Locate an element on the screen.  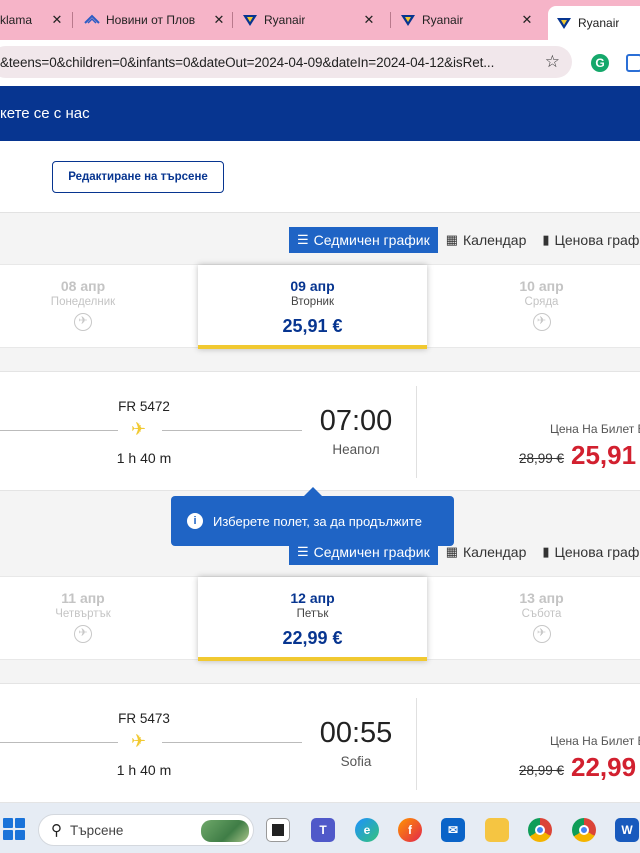
task-view-icon is located at coordinates (278, 830).